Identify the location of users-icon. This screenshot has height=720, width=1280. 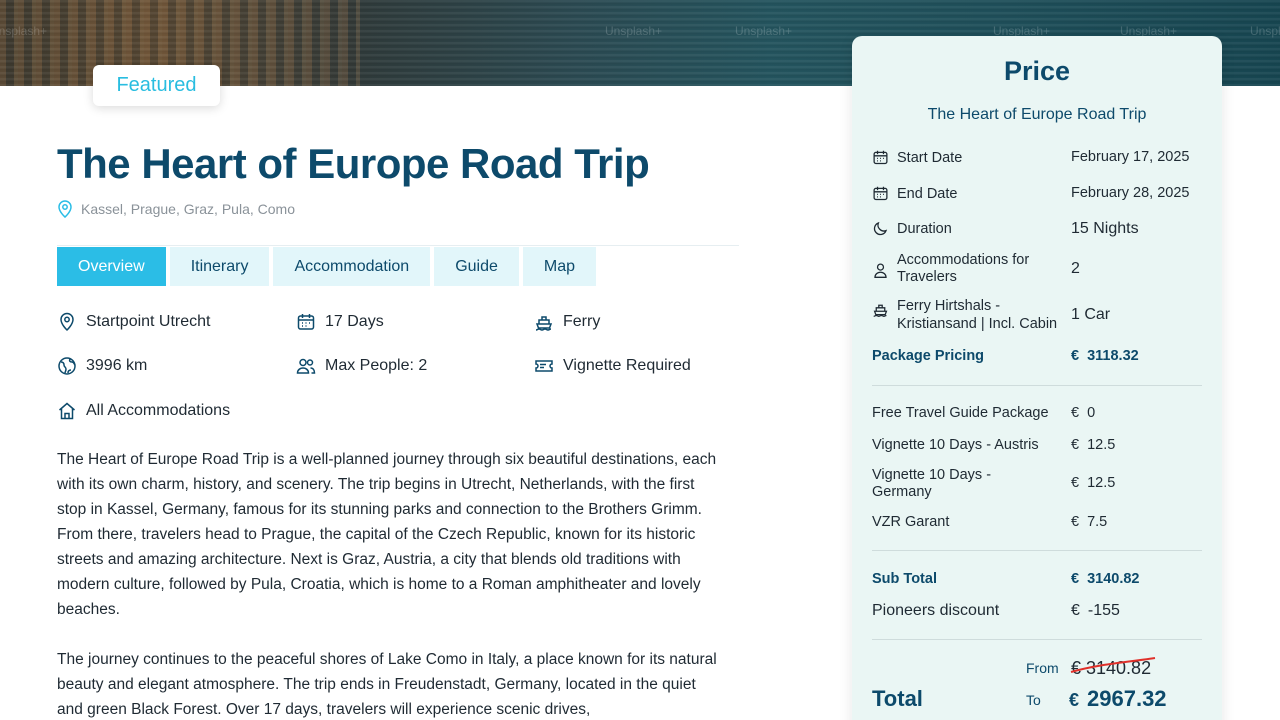
(306, 366).